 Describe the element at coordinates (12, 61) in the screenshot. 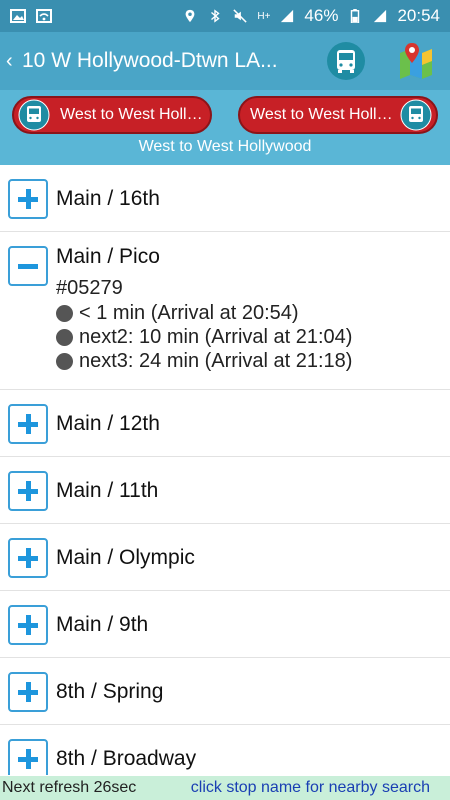

I see `back-chevron-icon: ‹` at that location.